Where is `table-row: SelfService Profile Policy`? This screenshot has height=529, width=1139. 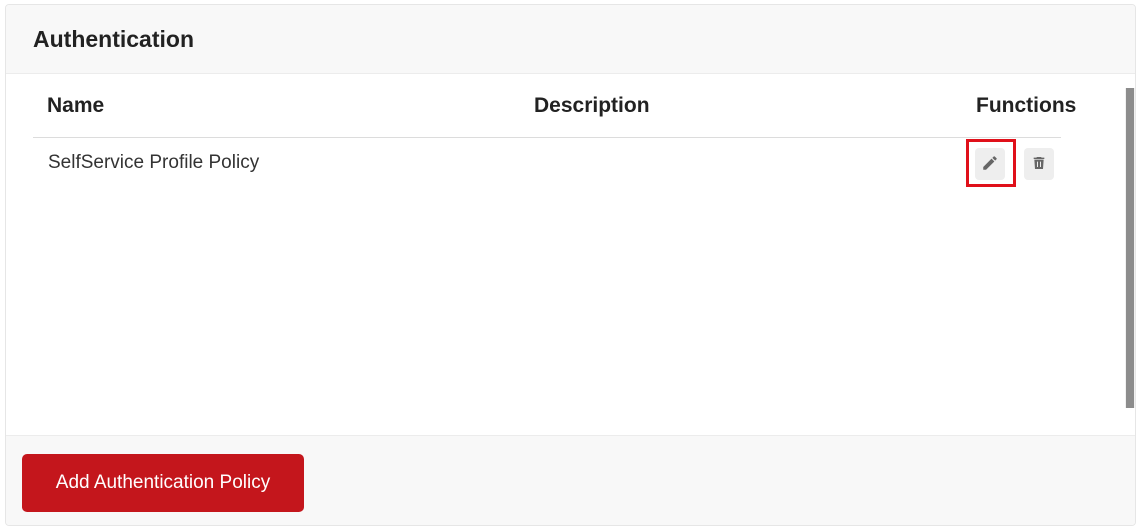
table-row: SelfService Profile Policy is located at coordinates (547, 163).